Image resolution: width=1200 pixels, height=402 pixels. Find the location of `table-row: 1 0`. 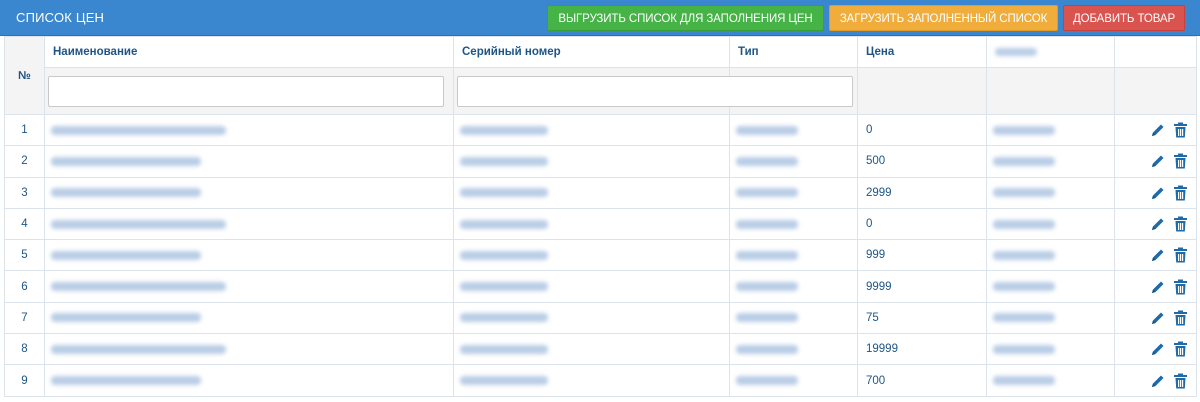

table-row: 1 0 is located at coordinates (600, 130).